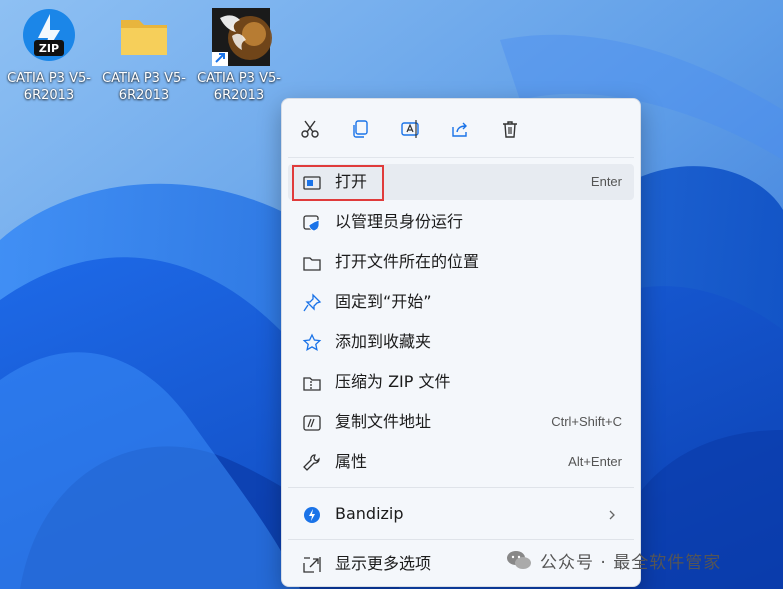 This screenshot has height=589, width=783. Describe the element at coordinates (461, 302) in the screenshot. I see `menu-item-pin-to-start: 固定到“开始”` at that location.